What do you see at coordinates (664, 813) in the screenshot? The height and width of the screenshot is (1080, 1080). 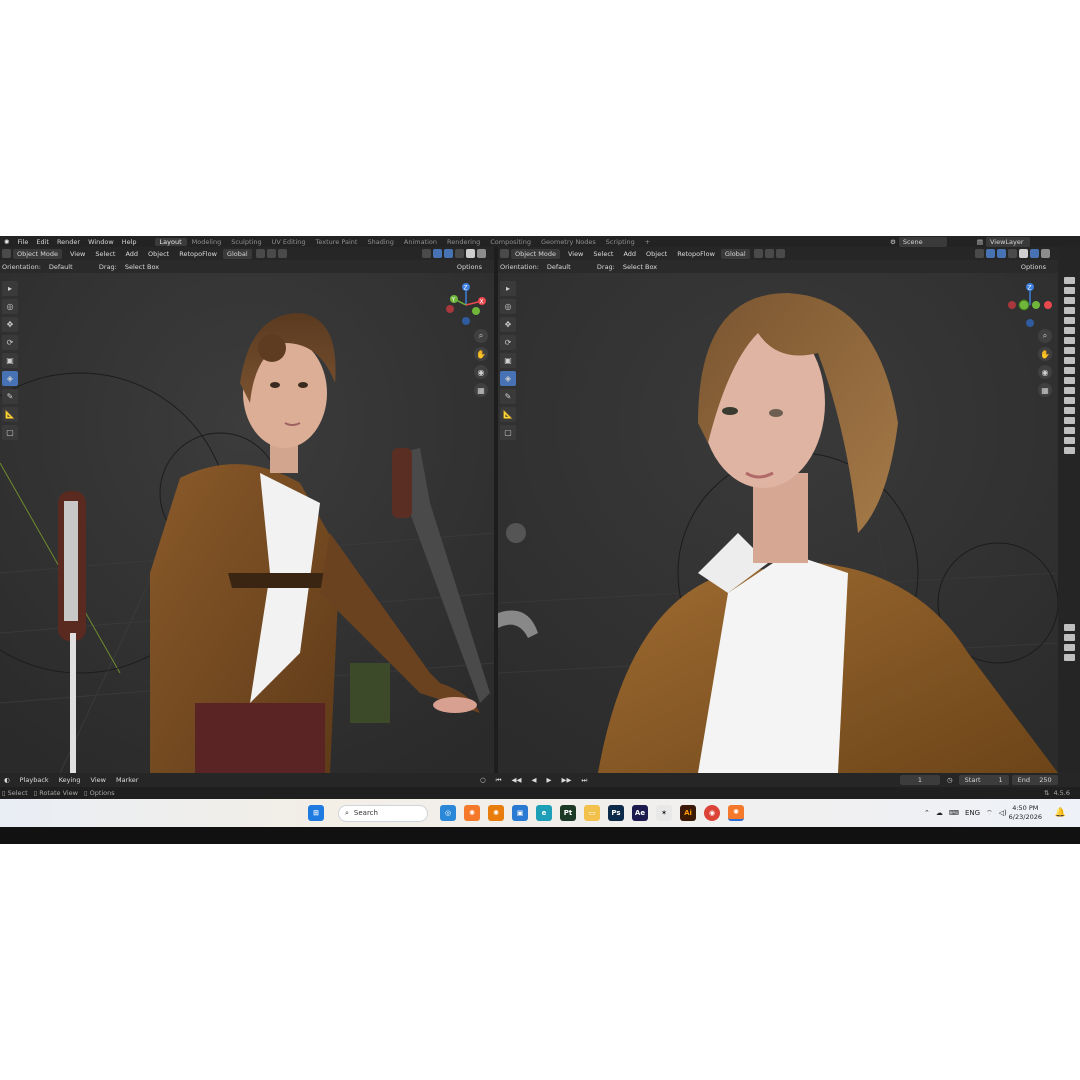 I see `zbrush-icon: ✶` at bounding box center [664, 813].